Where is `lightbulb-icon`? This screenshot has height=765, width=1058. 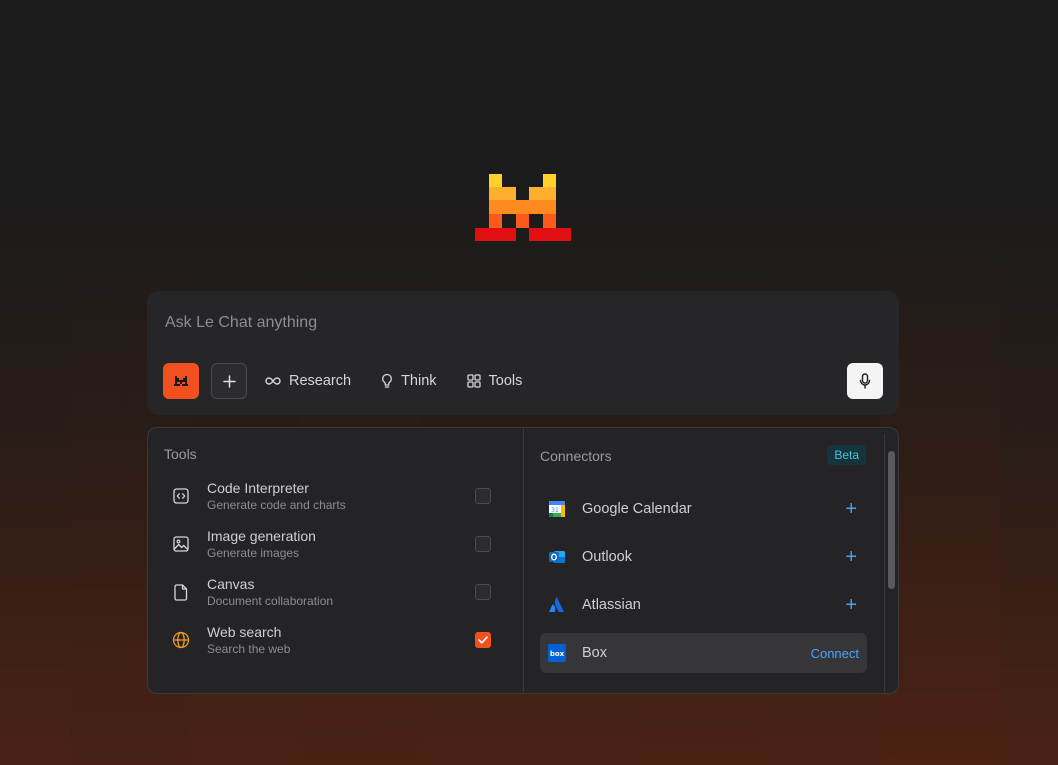
lightbulb-icon is located at coordinates (387, 380).